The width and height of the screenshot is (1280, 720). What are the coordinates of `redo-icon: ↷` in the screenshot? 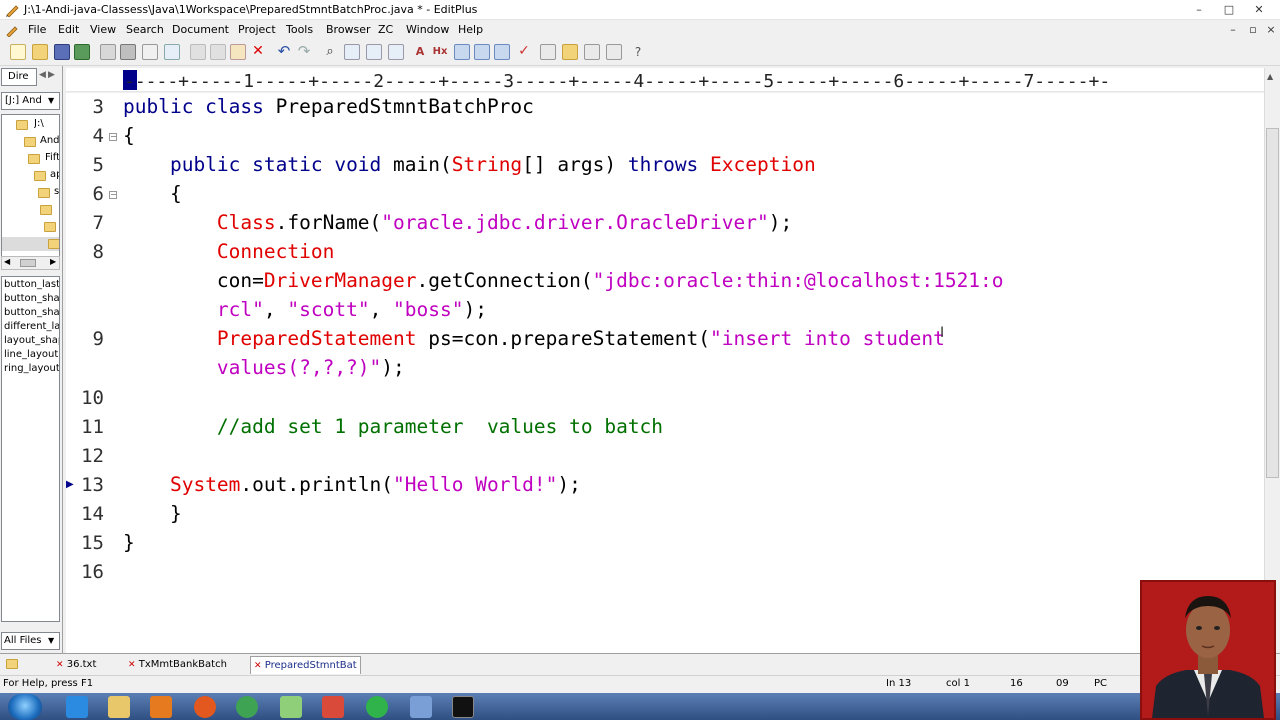 It's located at (304, 52).